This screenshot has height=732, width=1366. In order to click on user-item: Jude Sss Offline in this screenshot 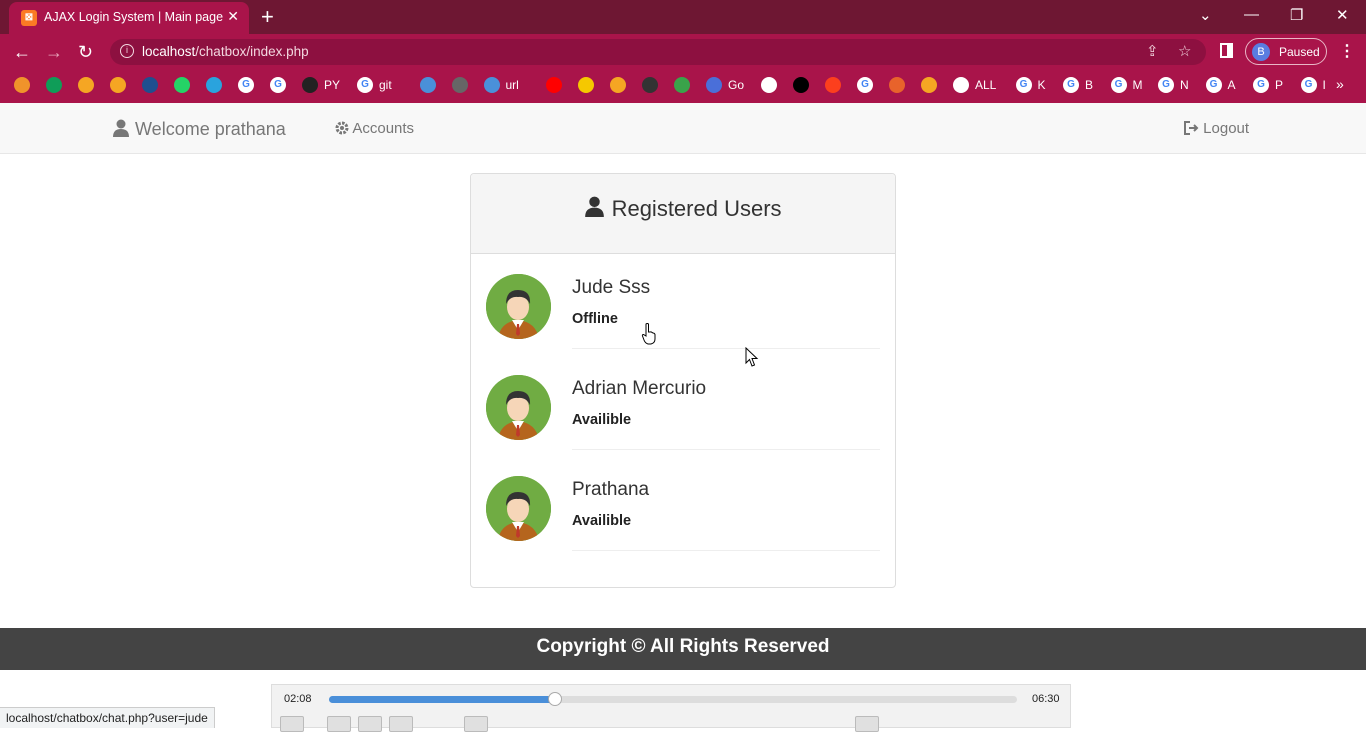, I will do `click(683, 324)`.